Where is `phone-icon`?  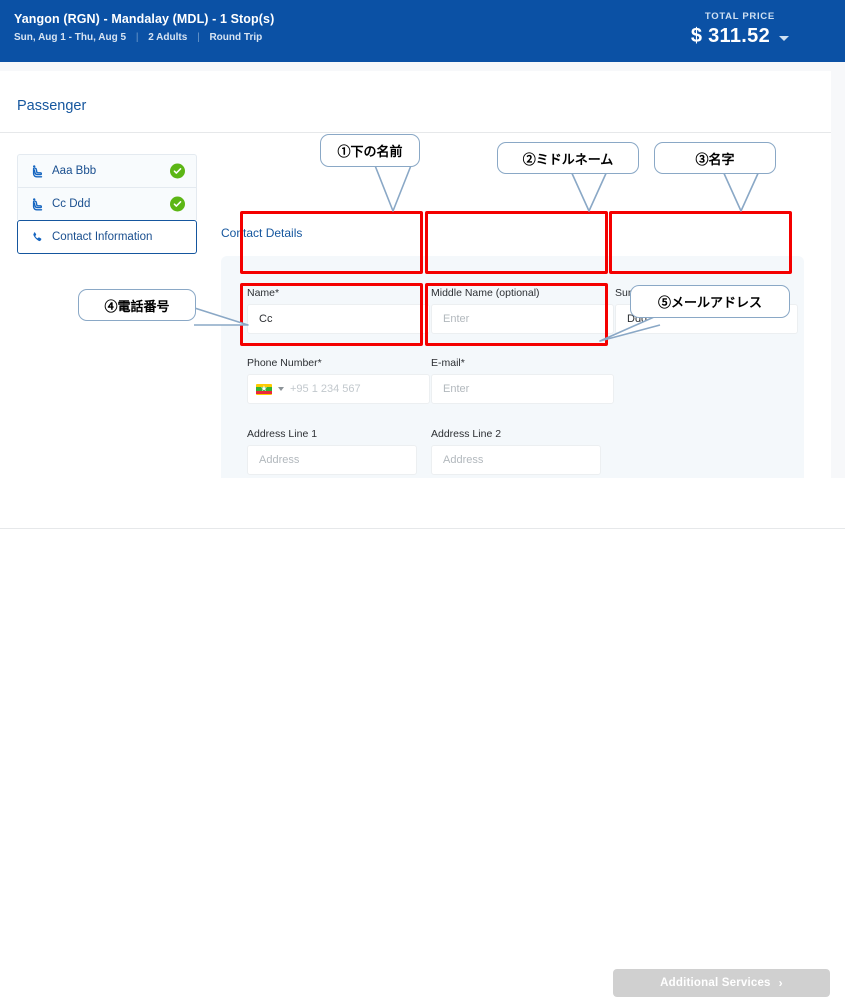
phone-icon is located at coordinates (37, 237).